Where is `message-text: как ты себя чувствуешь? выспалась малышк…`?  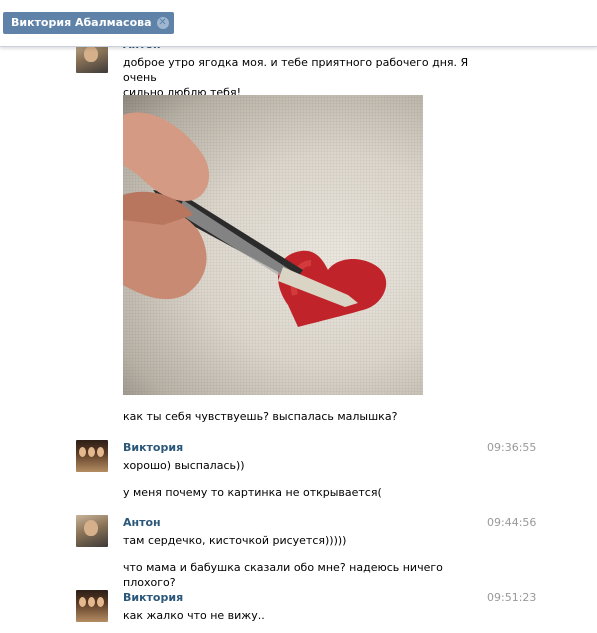
message-text: как ты себя чувствуешь? выспалась малышк… is located at coordinates (308, 416).